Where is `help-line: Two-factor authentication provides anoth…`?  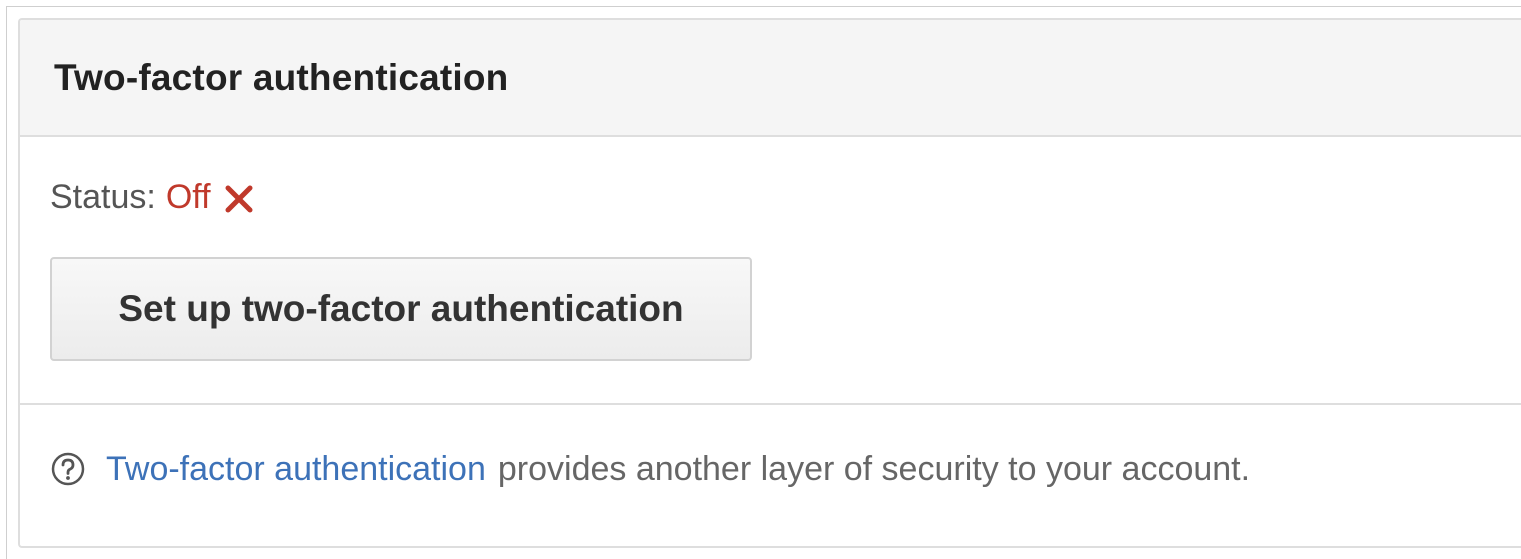 help-line: Two-factor authentication provides anoth… is located at coordinates (650, 469).